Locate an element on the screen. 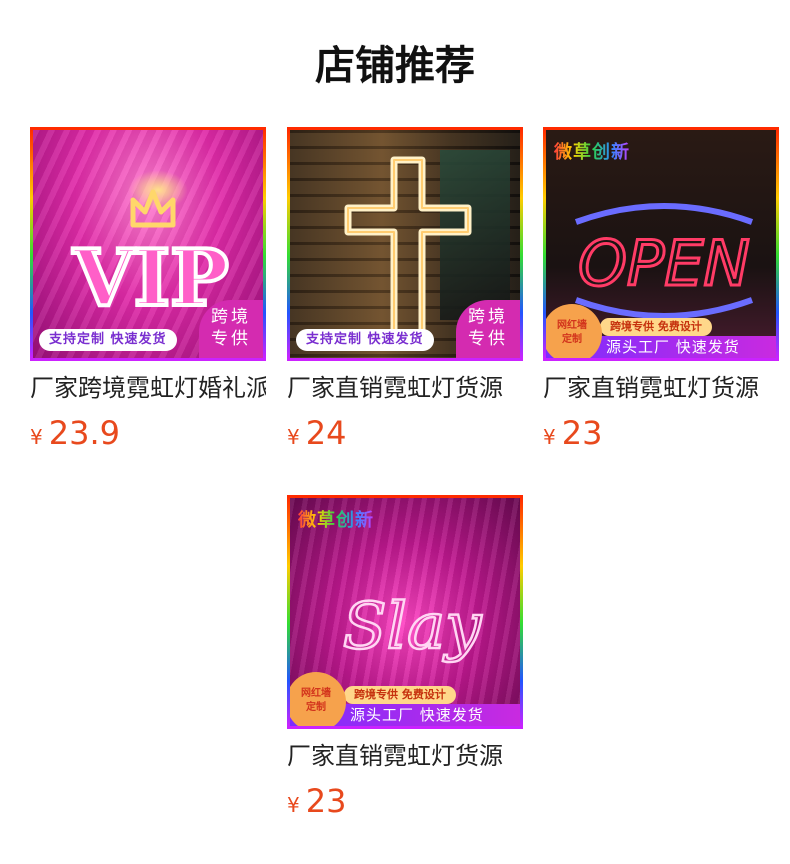 The width and height of the screenshot is (790, 864). product-image: OPEN 微草创新 源头工厂 快速发货 跨境专供 免费设计 网红墙 定制 is located at coordinates (661, 244).